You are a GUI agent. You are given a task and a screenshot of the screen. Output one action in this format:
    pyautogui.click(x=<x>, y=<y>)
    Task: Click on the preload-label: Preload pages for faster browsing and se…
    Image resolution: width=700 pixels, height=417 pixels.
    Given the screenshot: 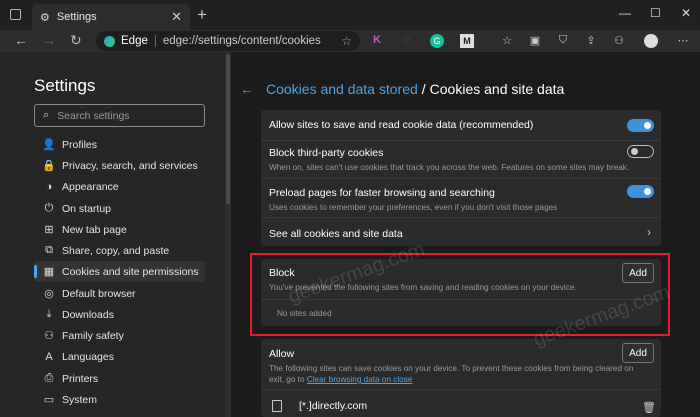 What is the action you would take?
    pyautogui.click(x=382, y=193)
    